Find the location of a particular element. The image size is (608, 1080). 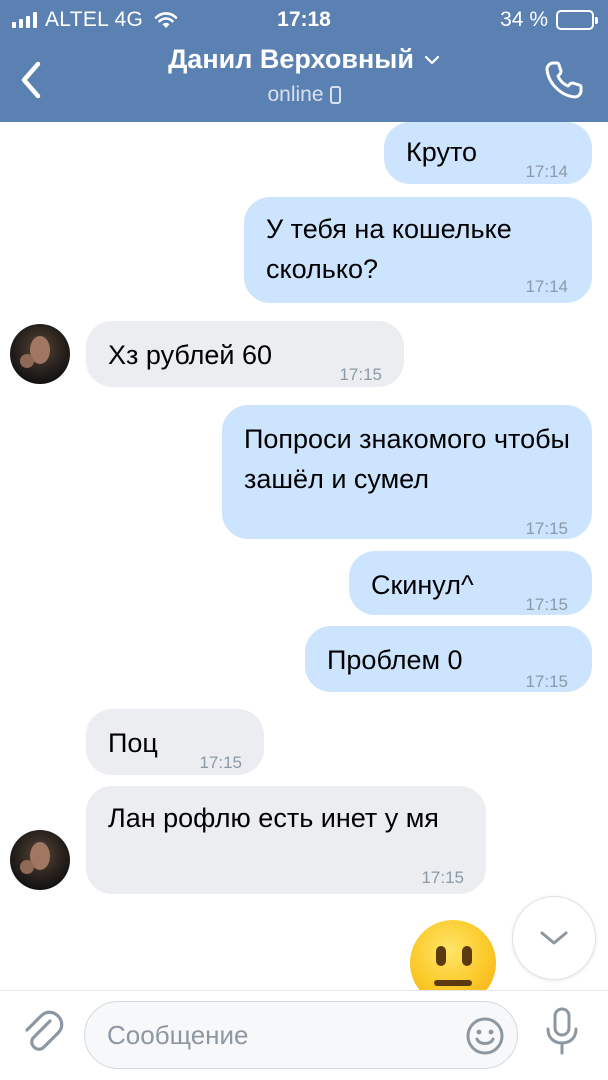

message-outgoing: Проблем 0 17:15 is located at coordinates (448, 659).